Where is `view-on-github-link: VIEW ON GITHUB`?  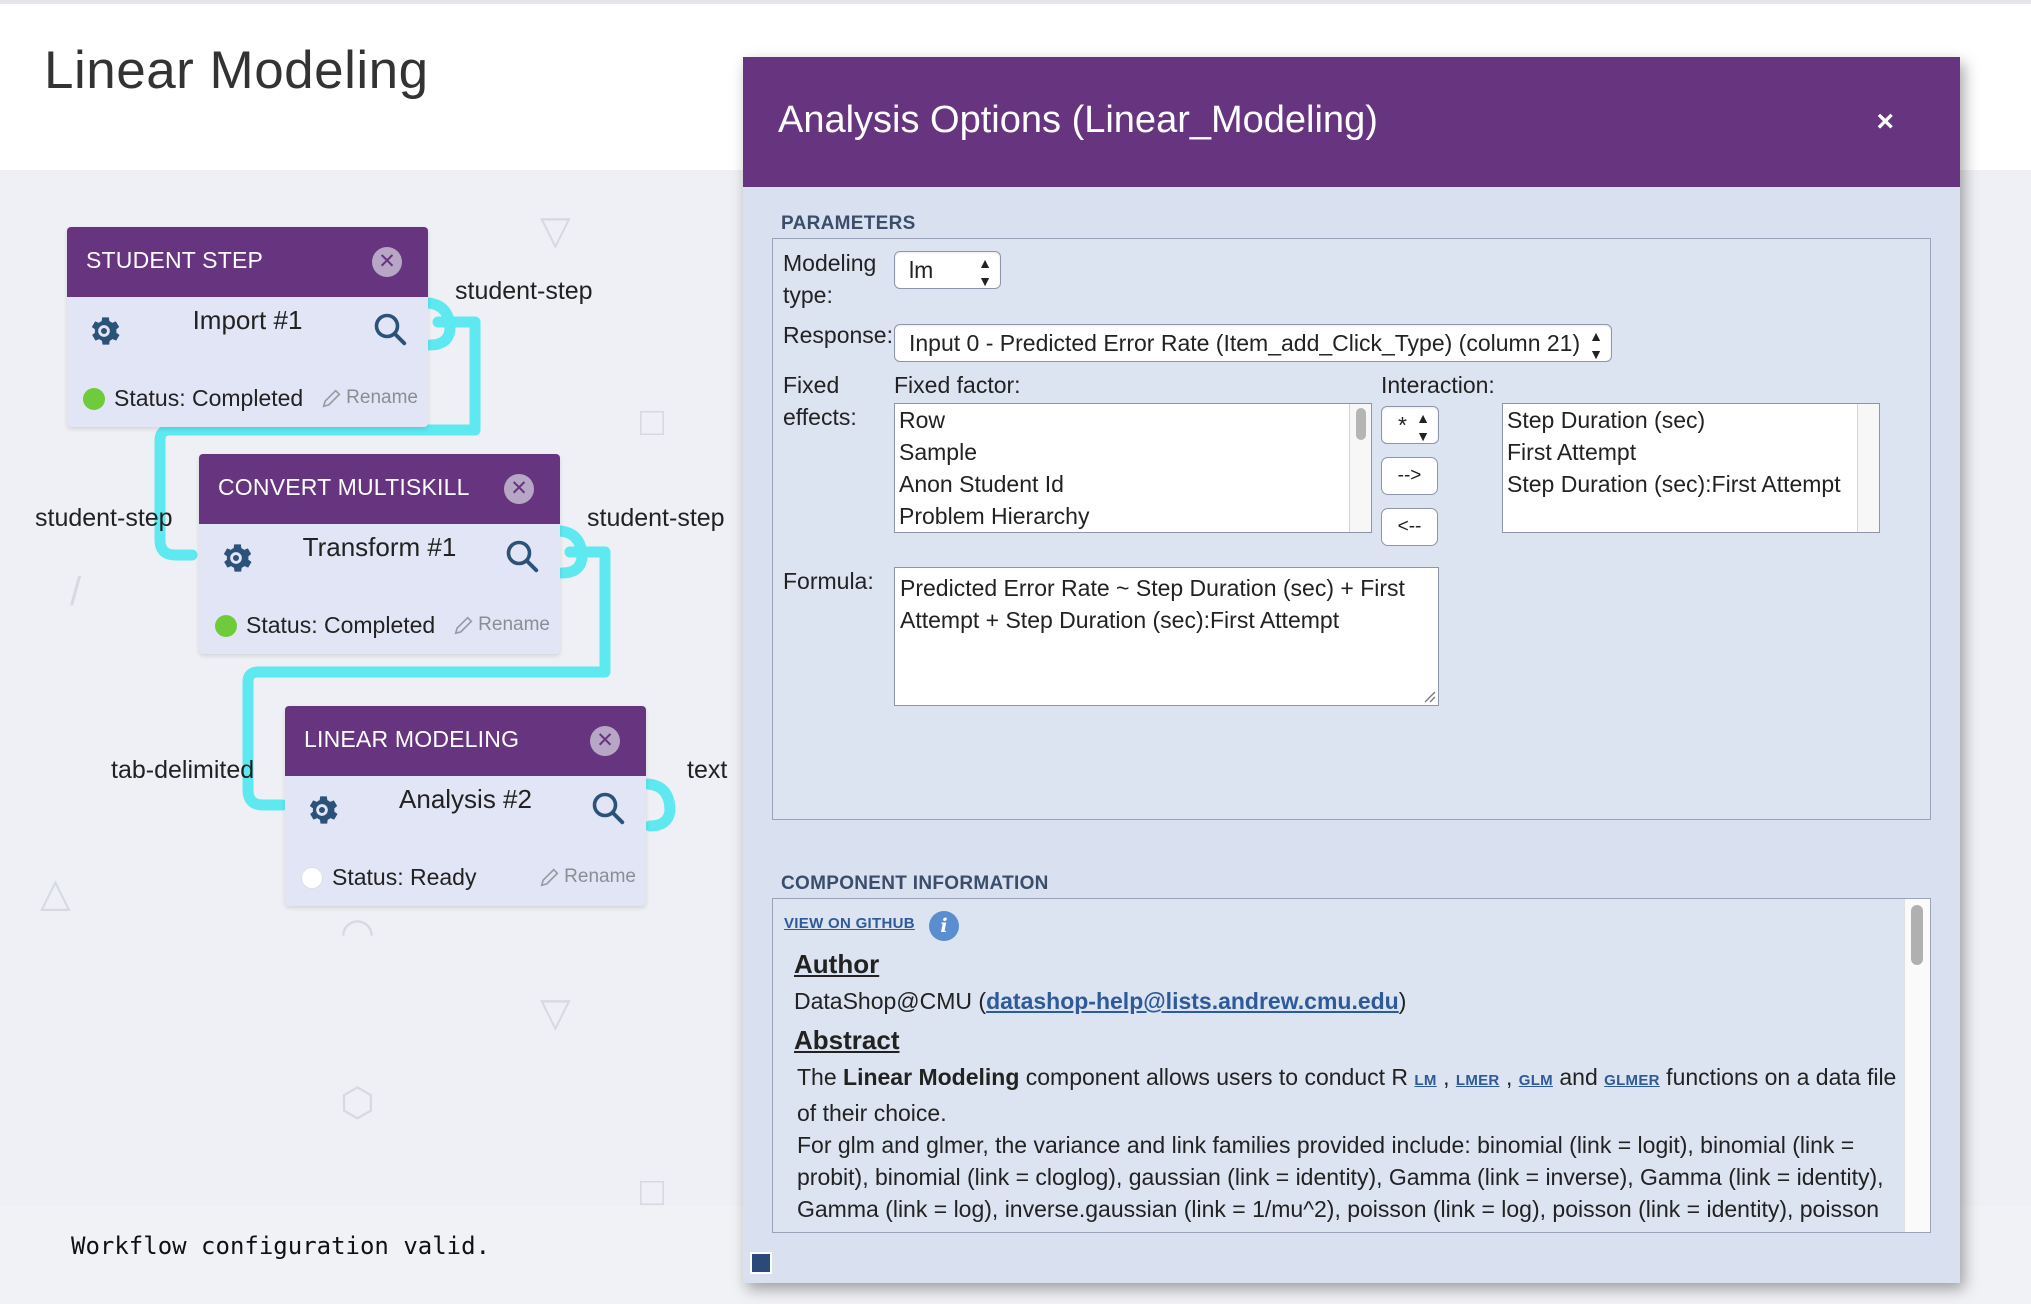
view-on-github-link: VIEW ON GITHUB is located at coordinates (849, 923).